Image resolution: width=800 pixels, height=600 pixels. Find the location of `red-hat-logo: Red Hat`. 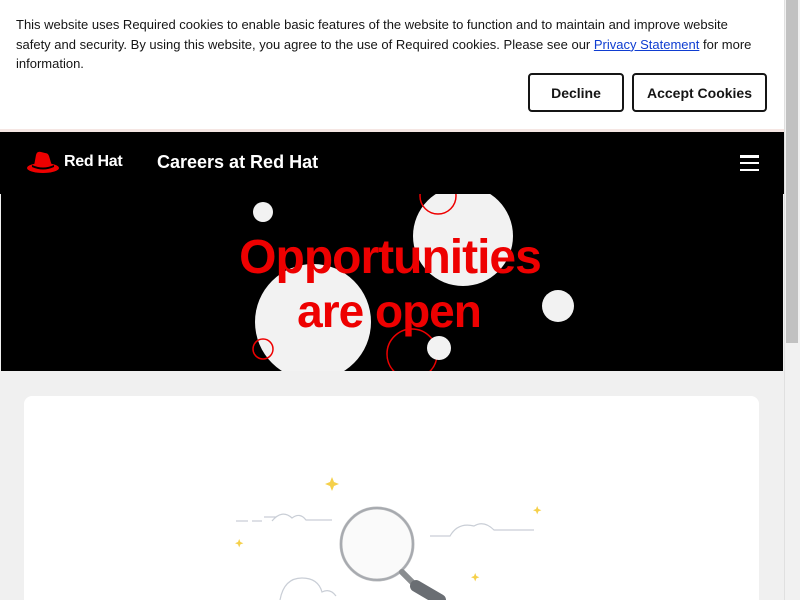

red-hat-logo: Red Hat is located at coordinates (74, 162).